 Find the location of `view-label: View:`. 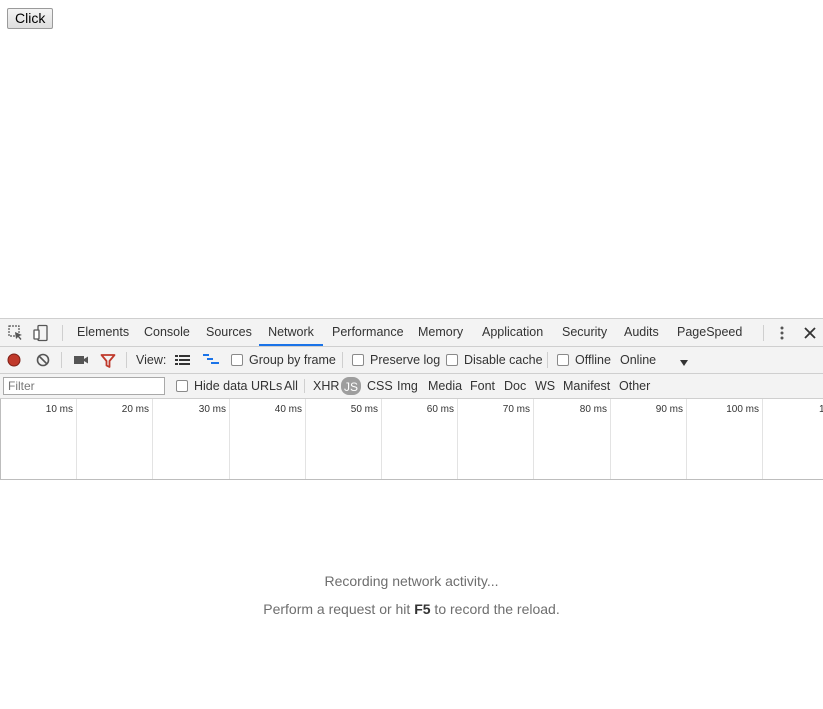

view-label: View: is located at coordinates (151, 360).